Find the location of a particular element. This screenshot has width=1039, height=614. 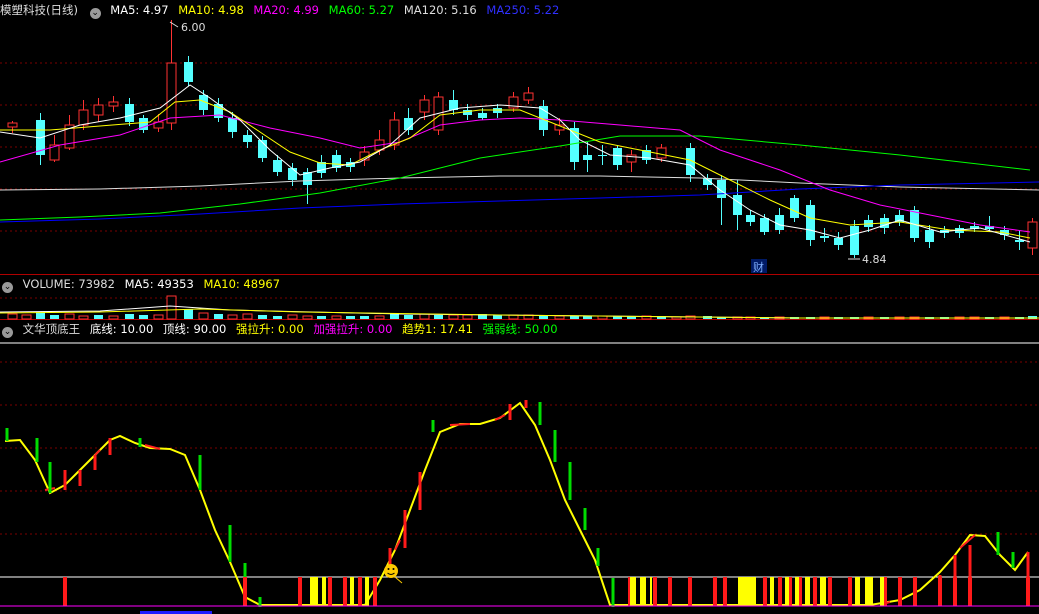

smiley-signal-icon is located at coordinates (393, 574).